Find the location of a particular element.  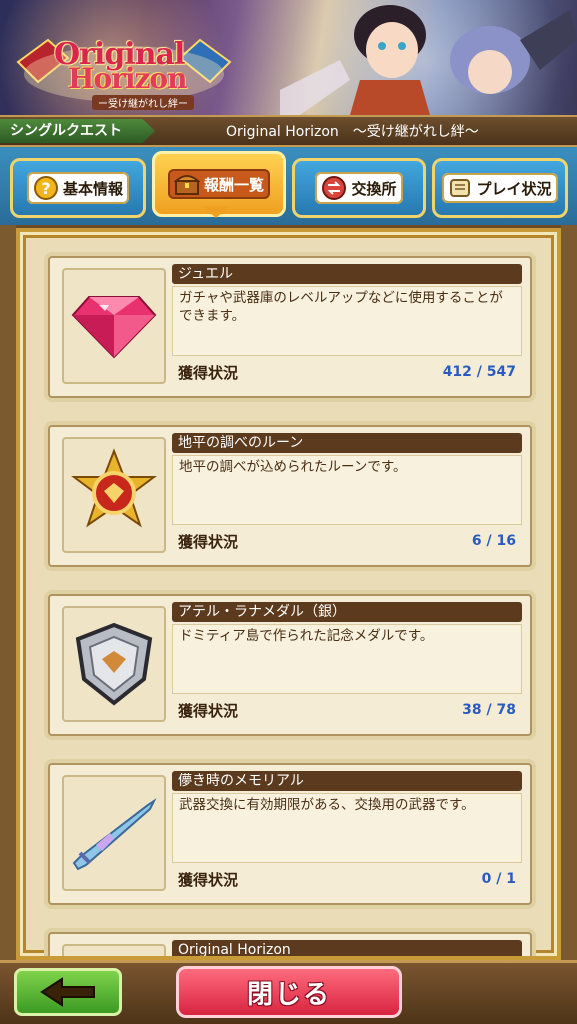

close-button: 閉じる is located at coordinates (289, 992).